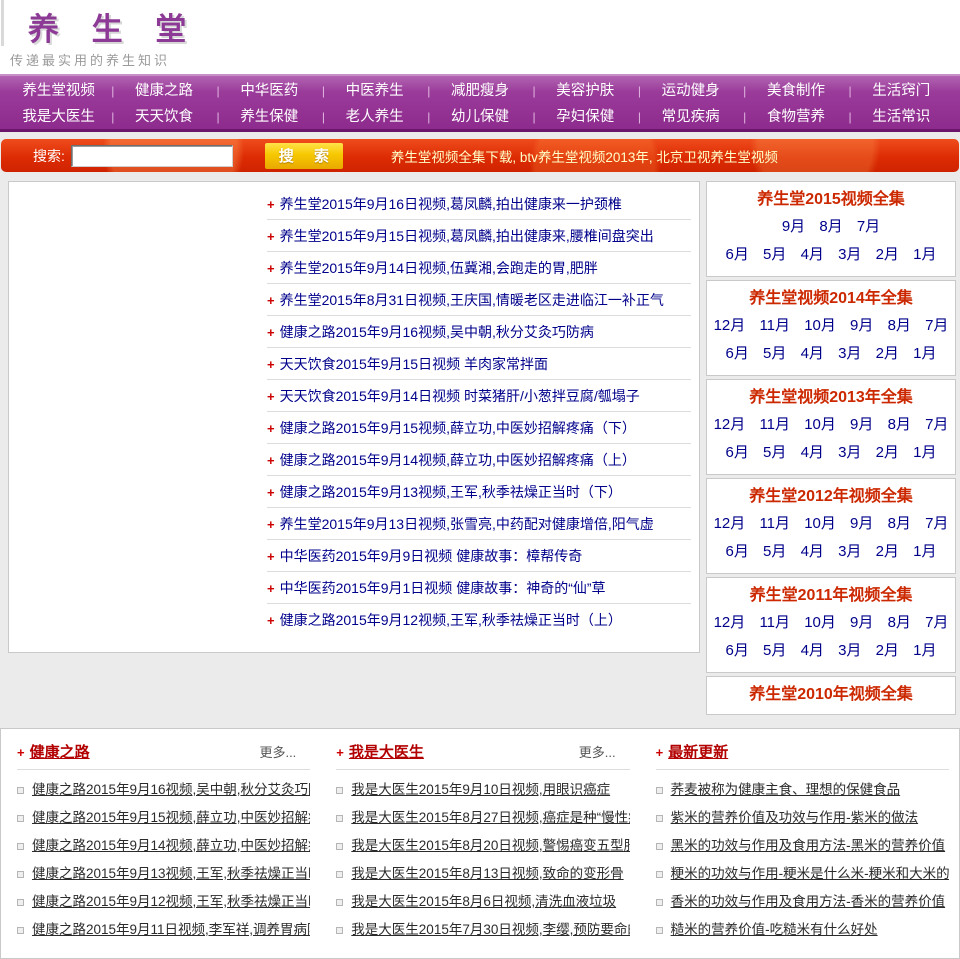 Image resolution: width=960 pixels, height=959 pixels. I want to click on video-list-item: + 健康之路2015年9月15视频,薛立功,中医妙招解疼痛（下）, so click(479, 428).